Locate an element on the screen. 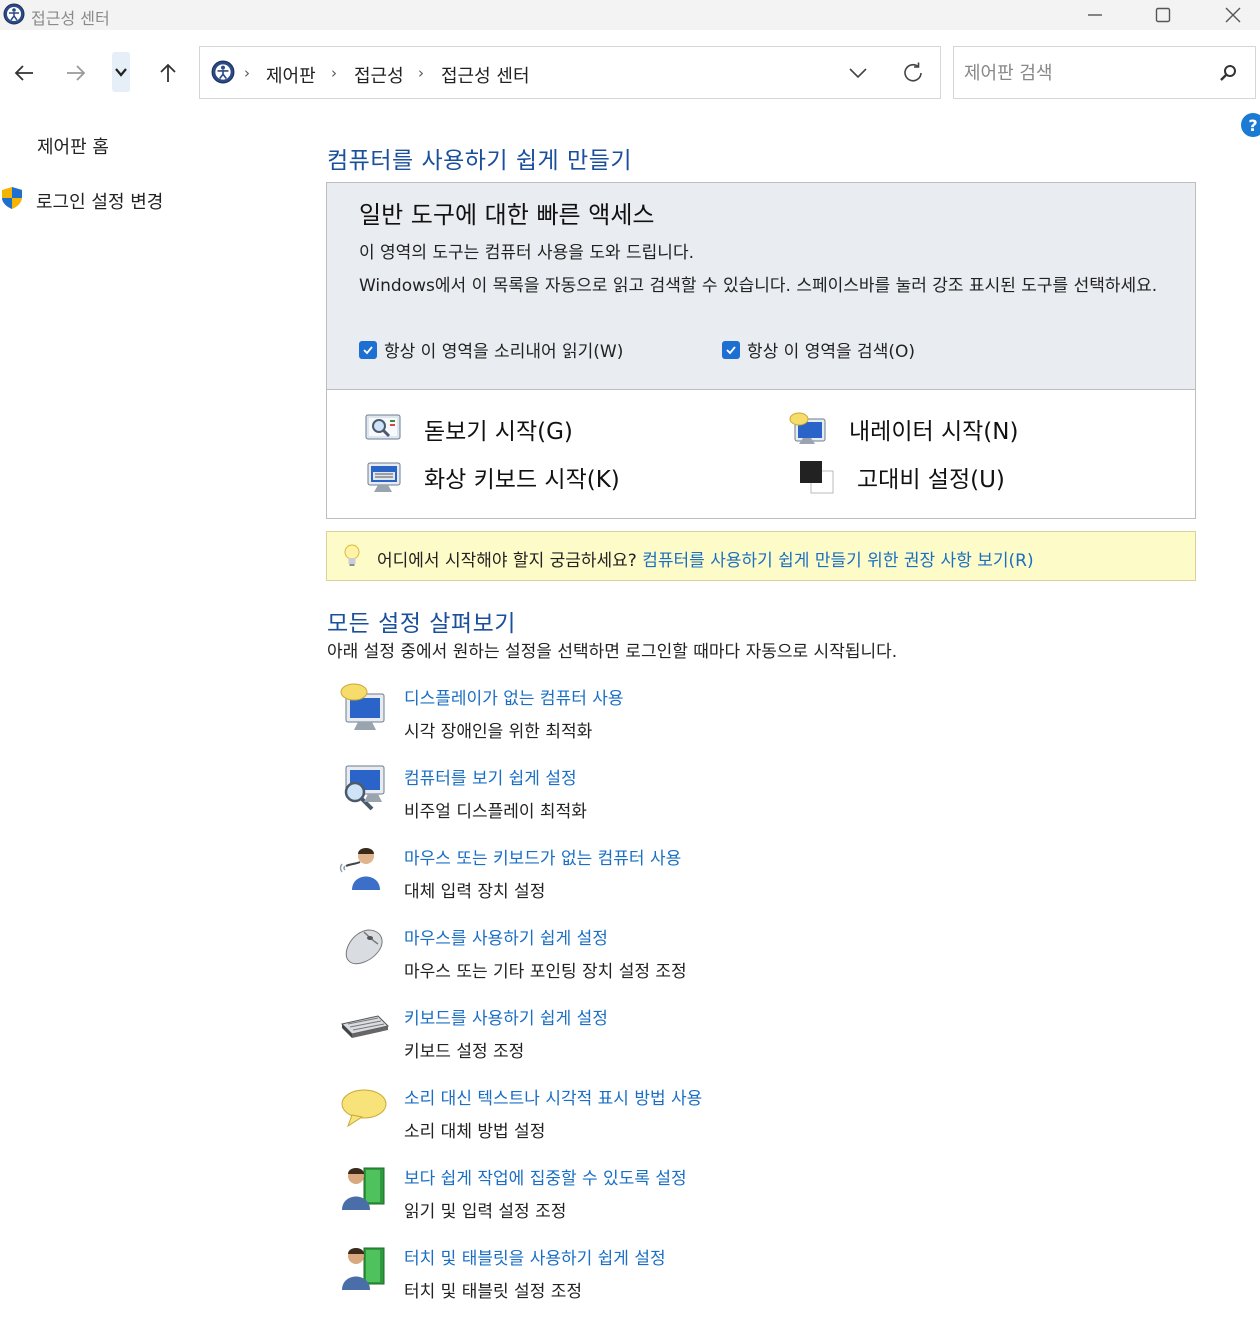 The width and height of the screenshot is (1260, 1318). search-input is located at coordinates (1084, 73).